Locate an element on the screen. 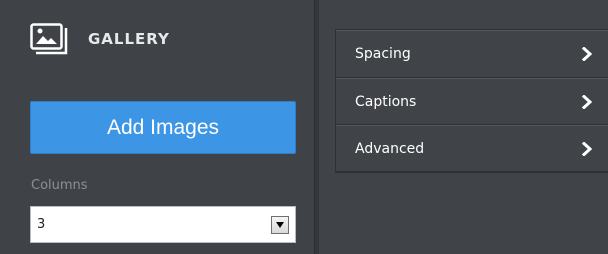 The image size is (608, 254). settings-item-advanced: Advanced is located at coordinates (472, 148).